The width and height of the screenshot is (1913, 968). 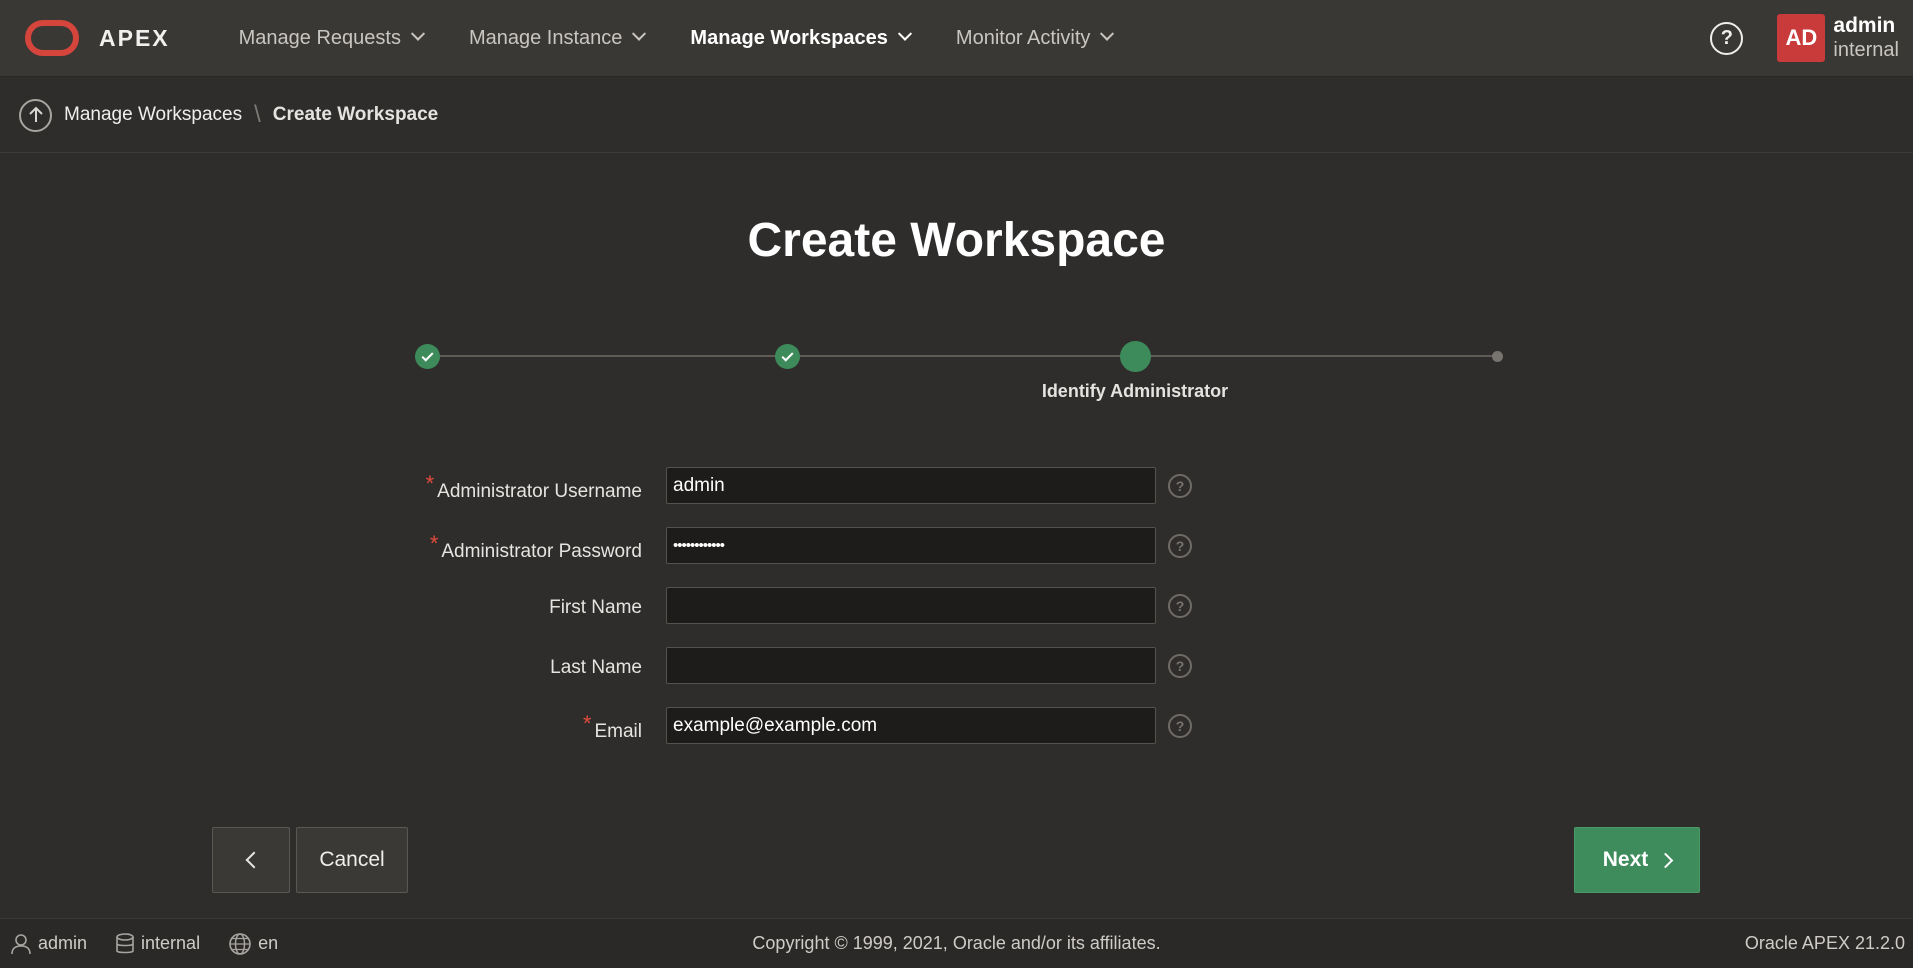 I want to click on user-workspace: internal, so click(x=1866, y=50).